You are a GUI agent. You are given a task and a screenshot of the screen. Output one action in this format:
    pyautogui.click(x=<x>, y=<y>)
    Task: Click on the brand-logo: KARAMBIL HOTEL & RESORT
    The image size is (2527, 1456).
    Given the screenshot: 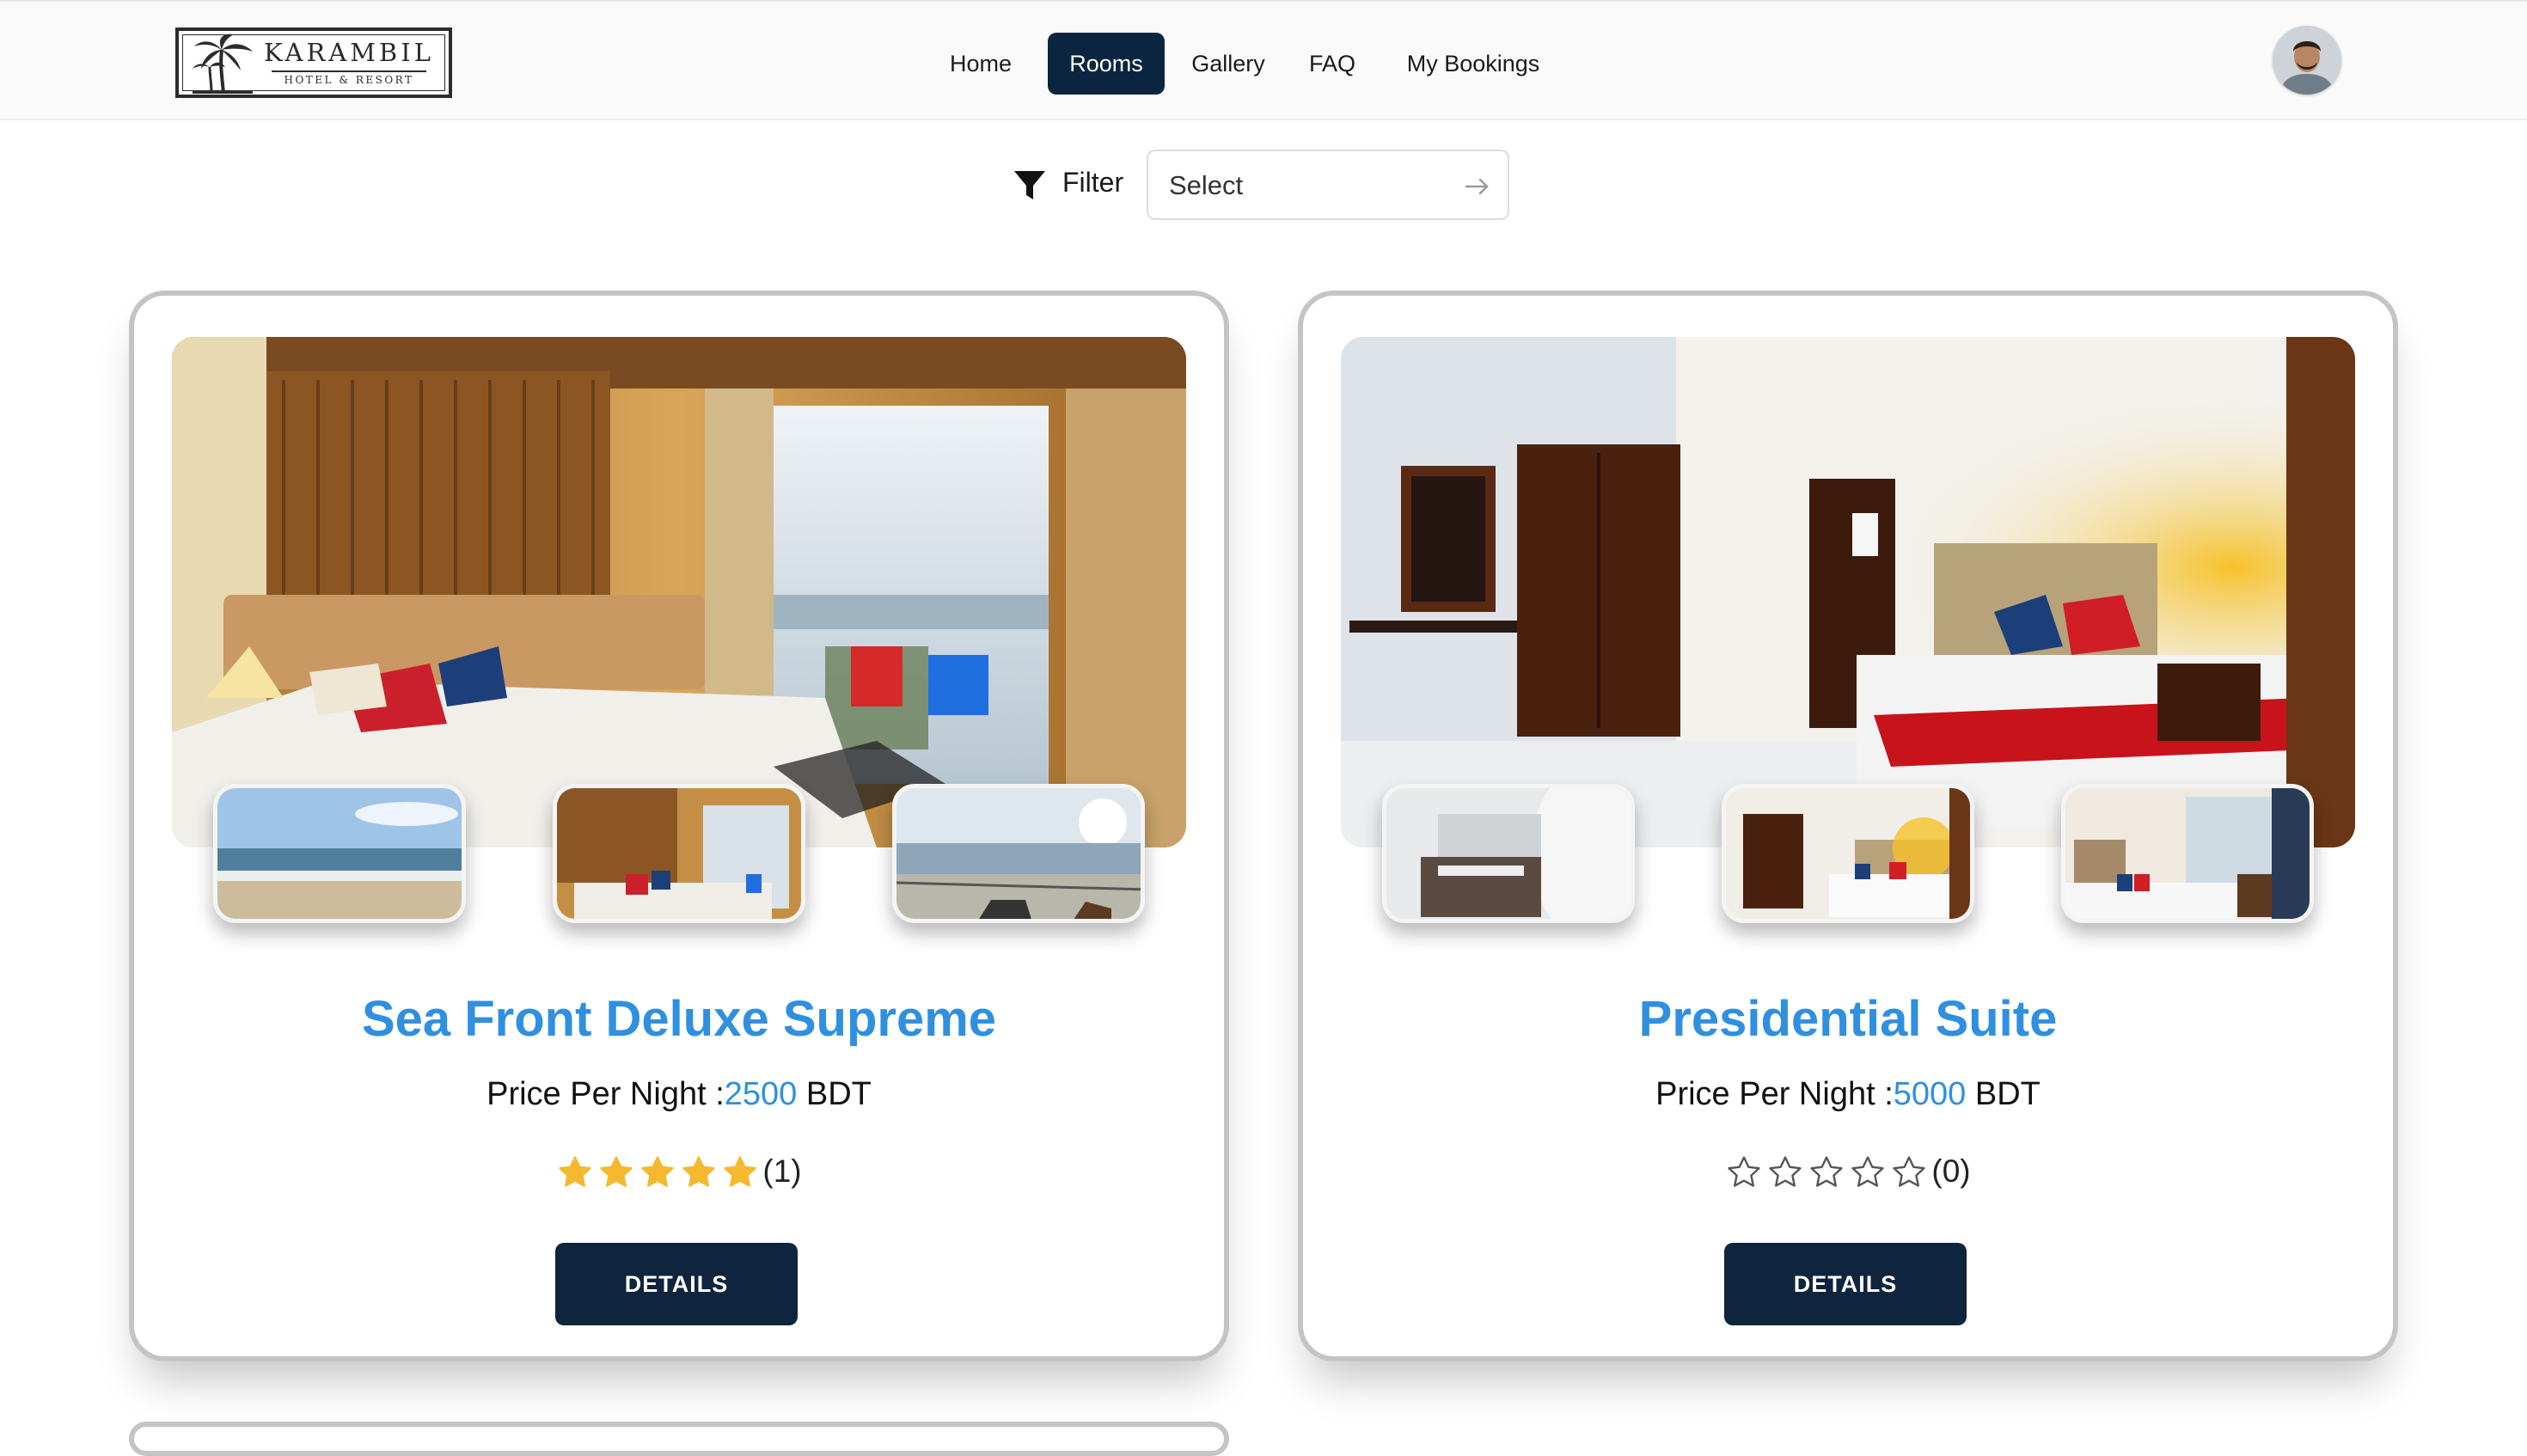 What is the action you would take?
    pyautogui.click(x=314, y=63)
    